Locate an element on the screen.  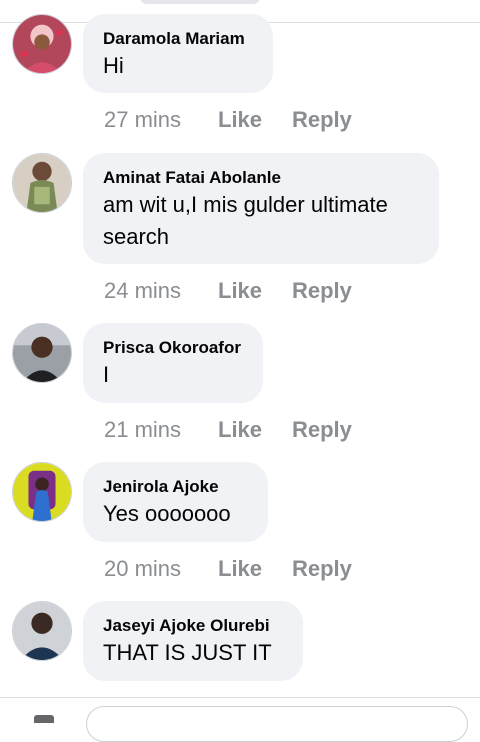
comment-bubble: Jenirola Ajoke Yes ooooooo is located at coordinates (175, 502).